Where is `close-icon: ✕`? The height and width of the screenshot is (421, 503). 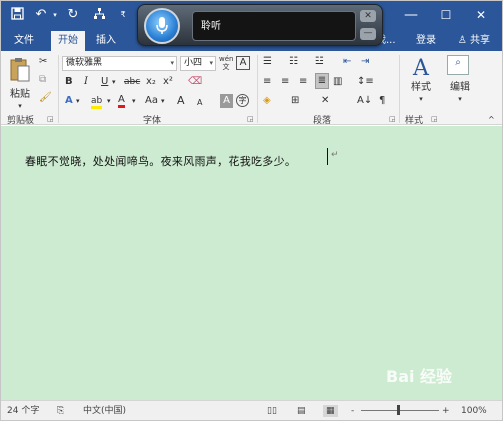
close-icon: ✕ is located at coordinates (368, 16).